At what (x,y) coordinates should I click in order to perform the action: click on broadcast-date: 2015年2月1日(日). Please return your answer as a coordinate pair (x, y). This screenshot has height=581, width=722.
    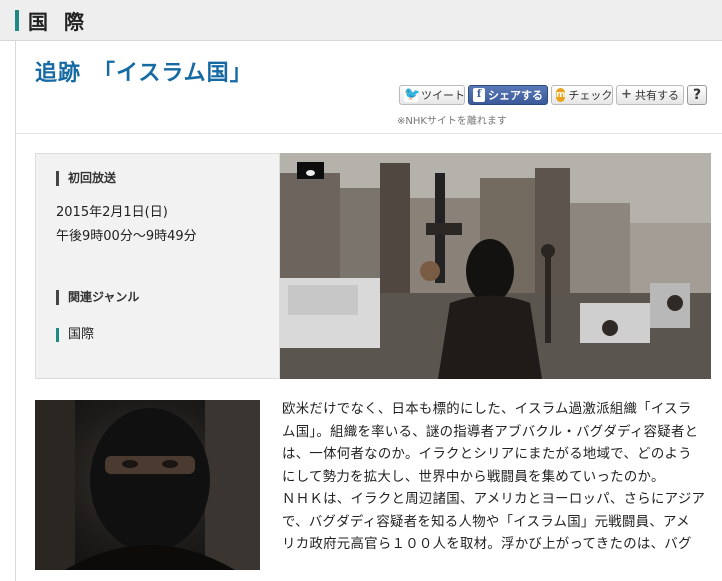
    Looking at the image, I should click on (112, 212).